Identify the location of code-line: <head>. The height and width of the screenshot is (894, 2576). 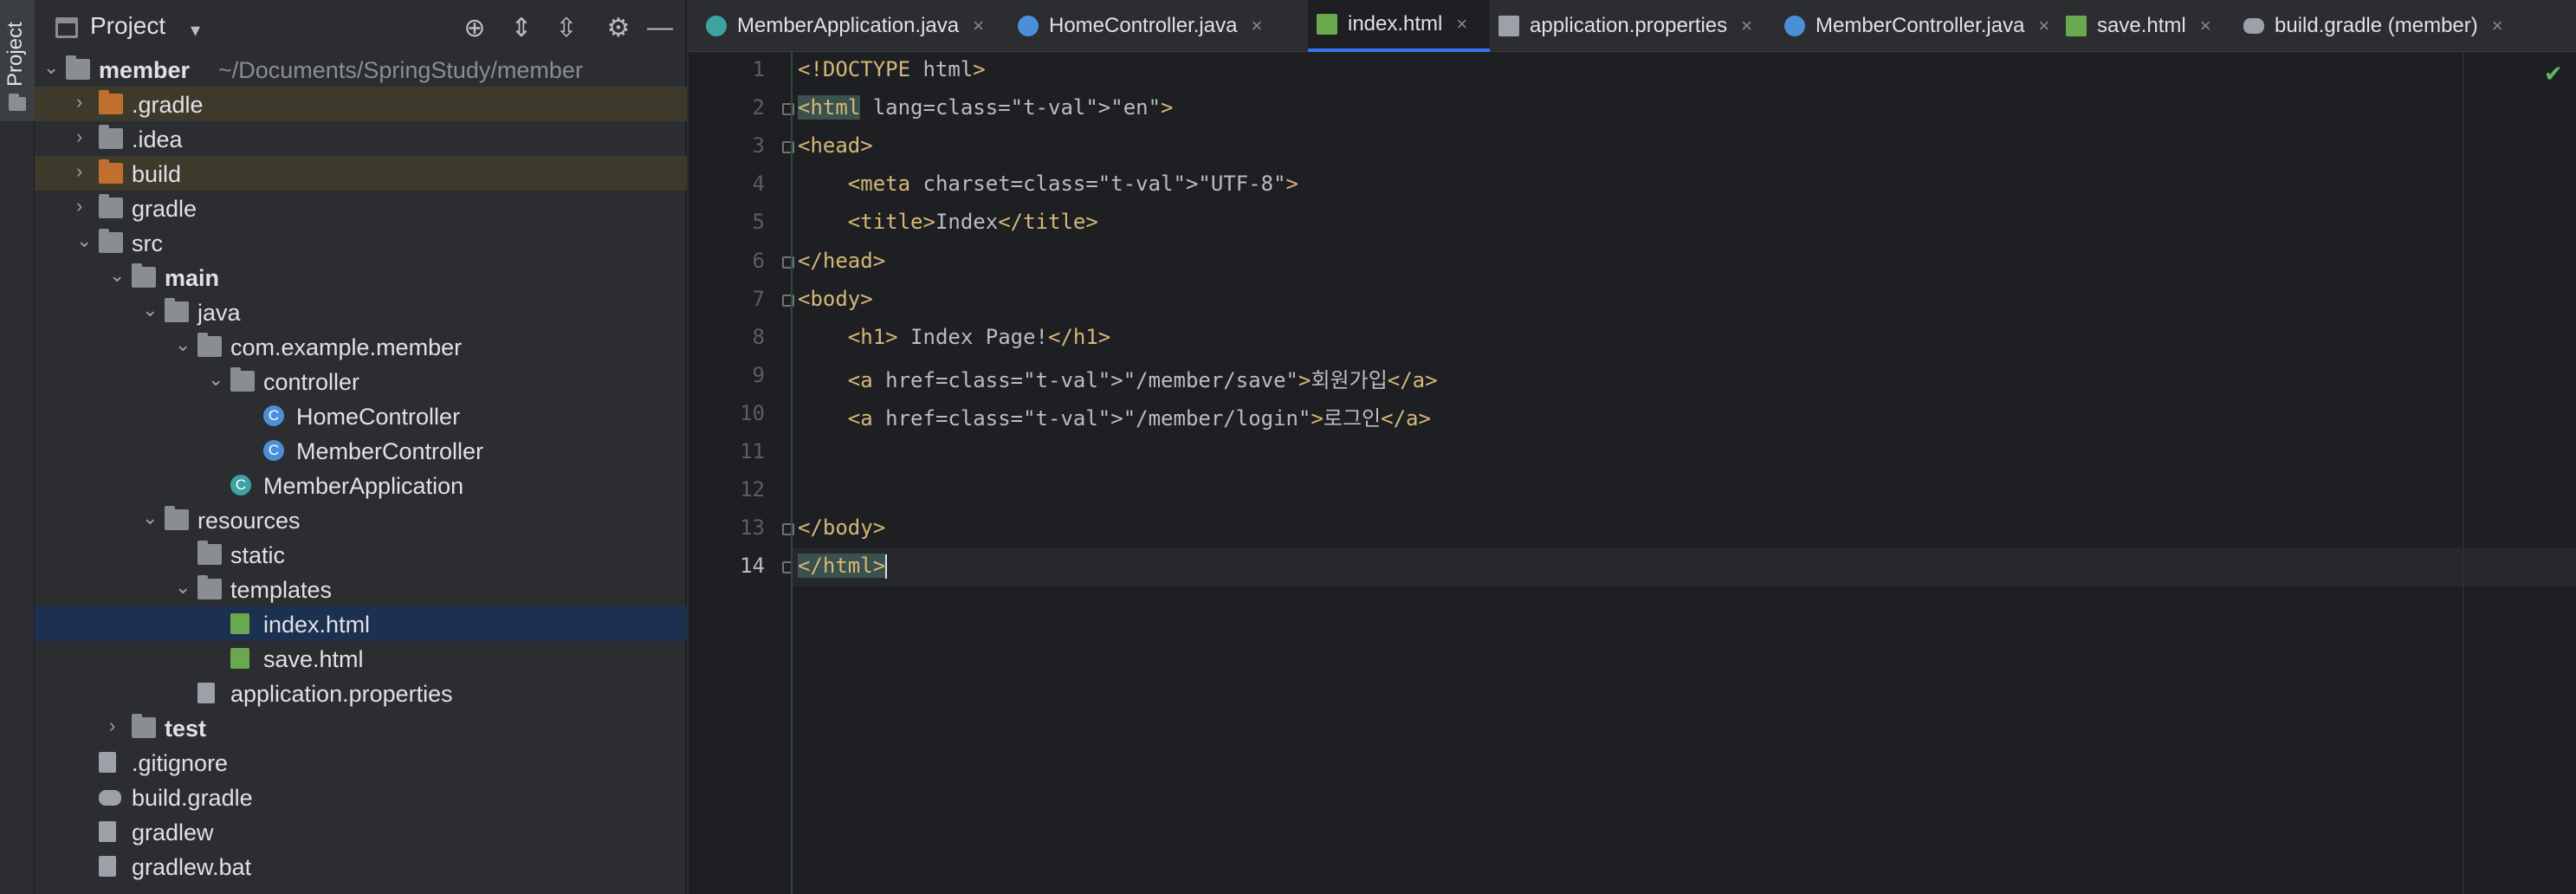
(835, 145).